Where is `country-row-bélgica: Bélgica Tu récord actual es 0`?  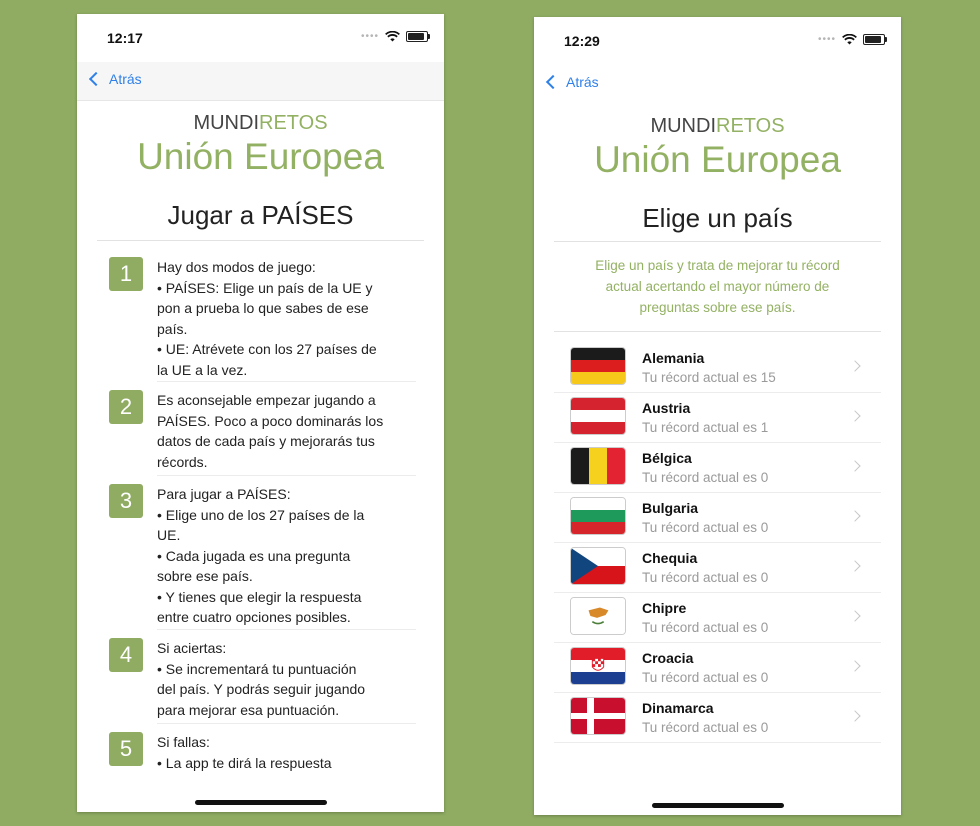 country-row-bélgica: Bélgica Tu récord actual es 0 is located at coordinates (717, 467).